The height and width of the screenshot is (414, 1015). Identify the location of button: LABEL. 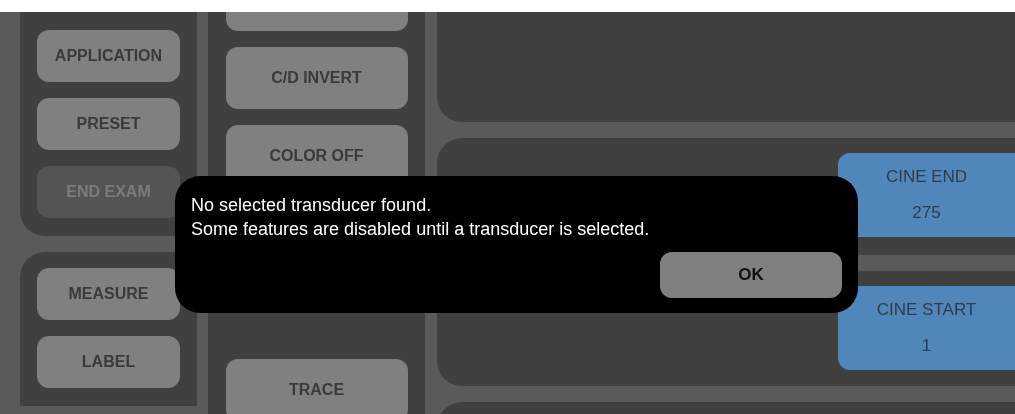
(108, 362).